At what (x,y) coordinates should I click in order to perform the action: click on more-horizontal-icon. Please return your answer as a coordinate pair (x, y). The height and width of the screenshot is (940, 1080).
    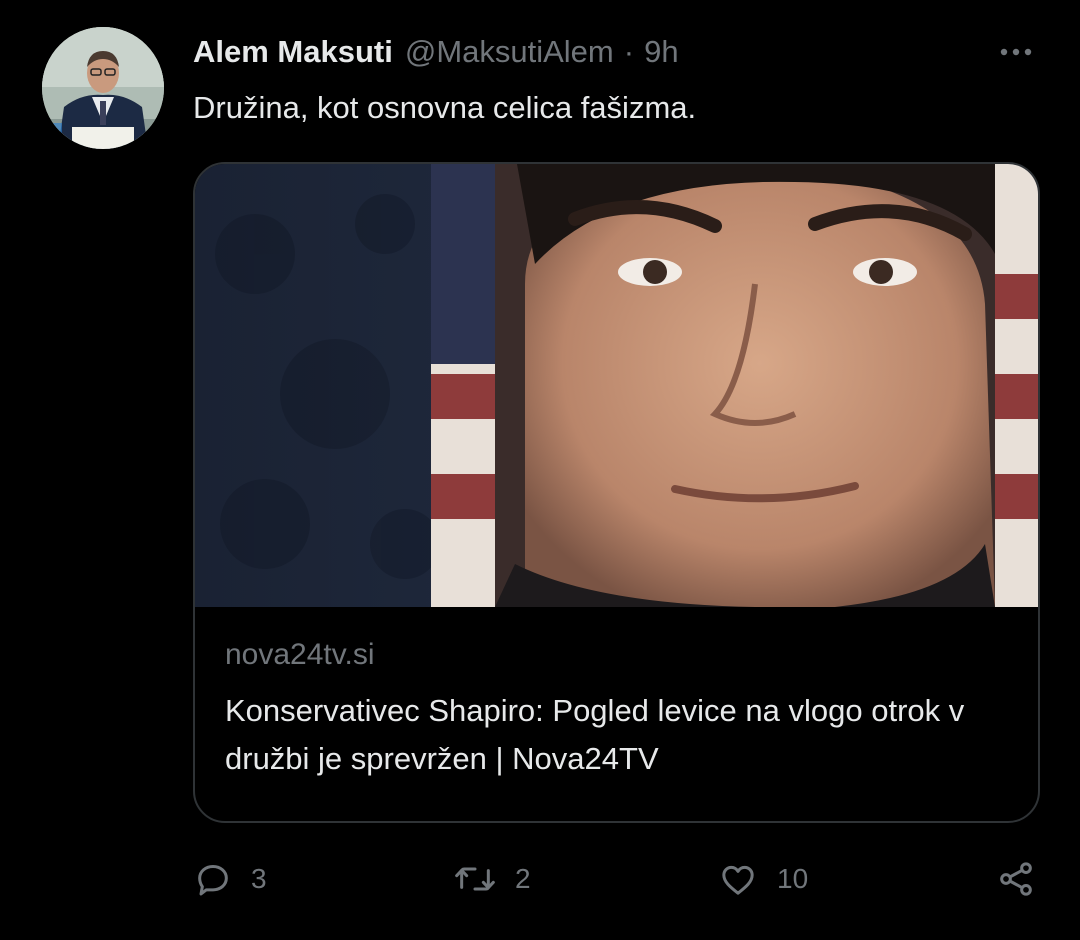
    Looking at the image, I should click on (1016, 59).